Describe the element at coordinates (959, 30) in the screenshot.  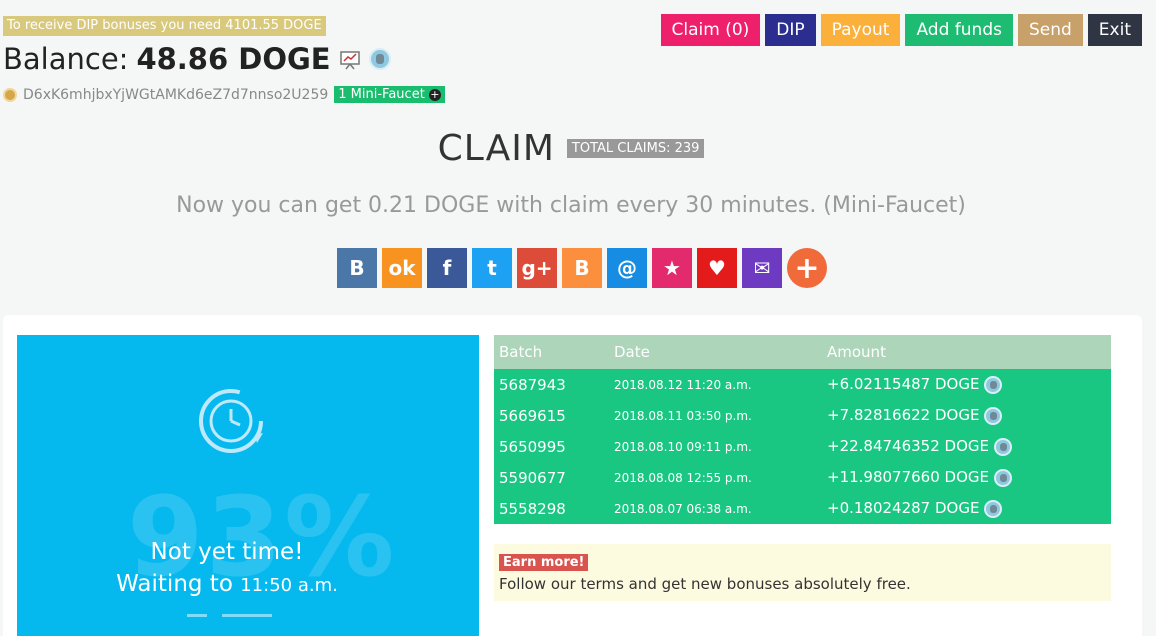
I see `add-funds-button: Add funds` at that location.